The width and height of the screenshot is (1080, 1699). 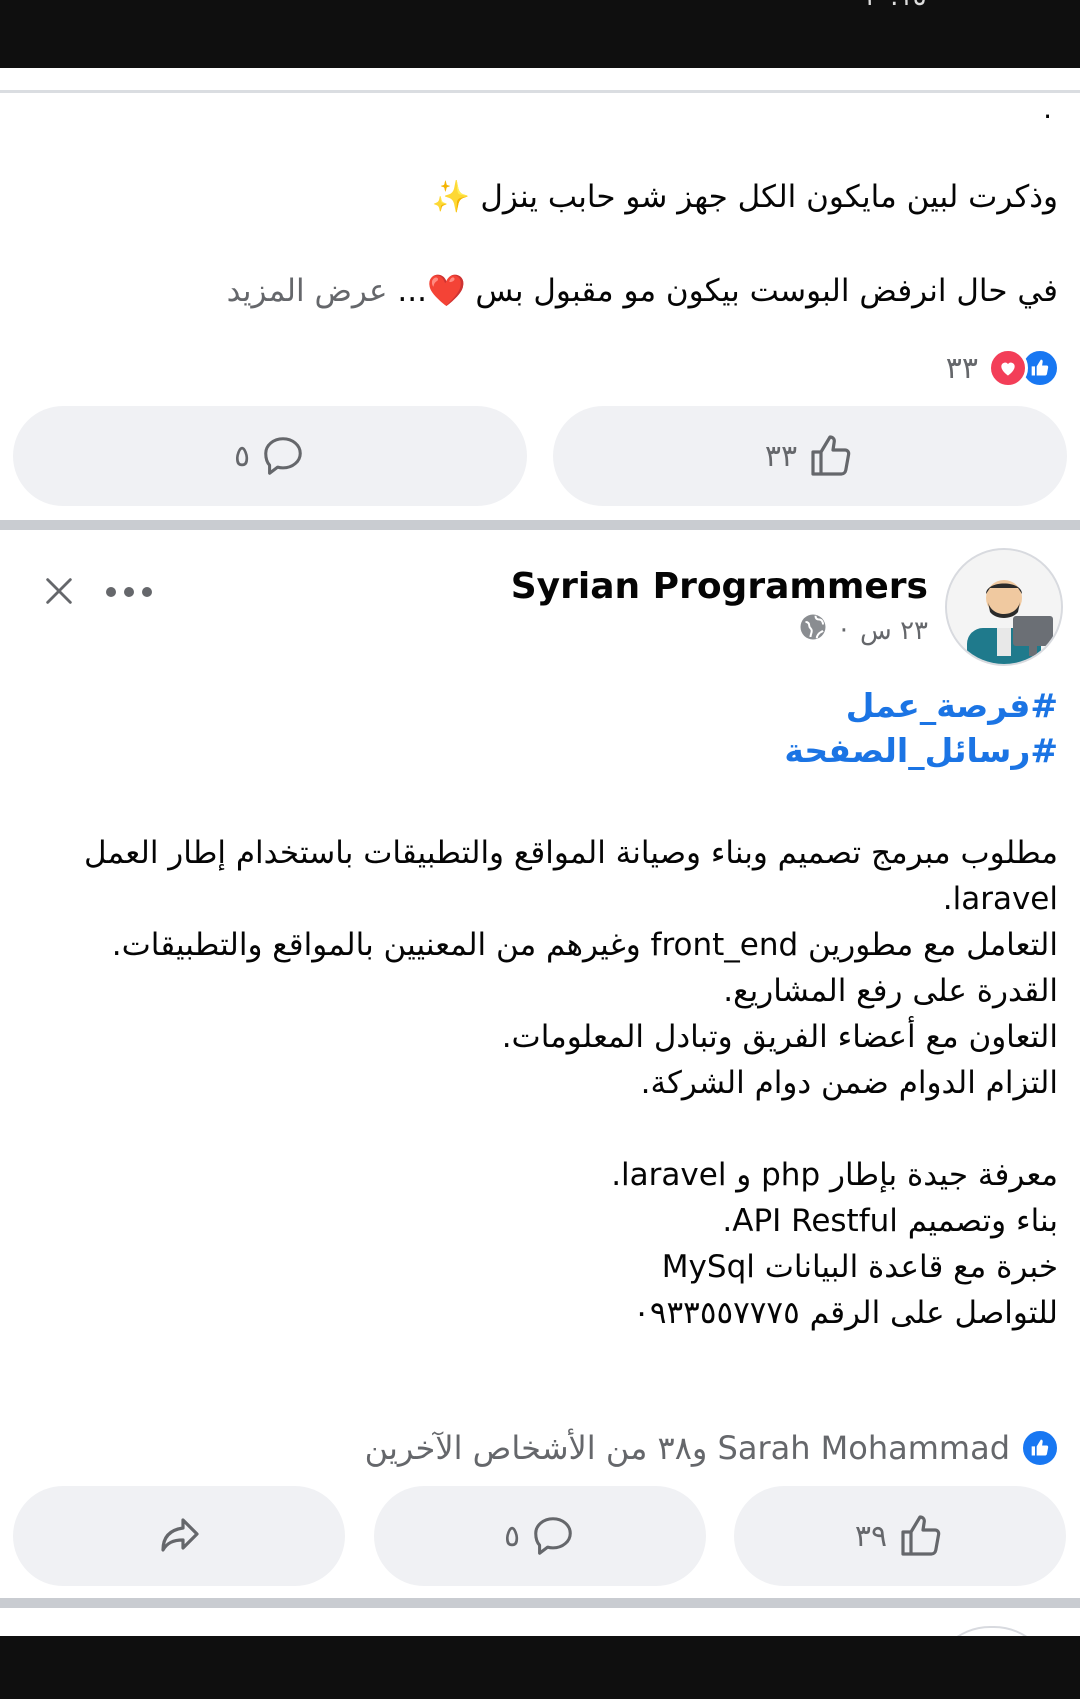 I want to click on like-count: ٣٣, so click(x=781, y=456).